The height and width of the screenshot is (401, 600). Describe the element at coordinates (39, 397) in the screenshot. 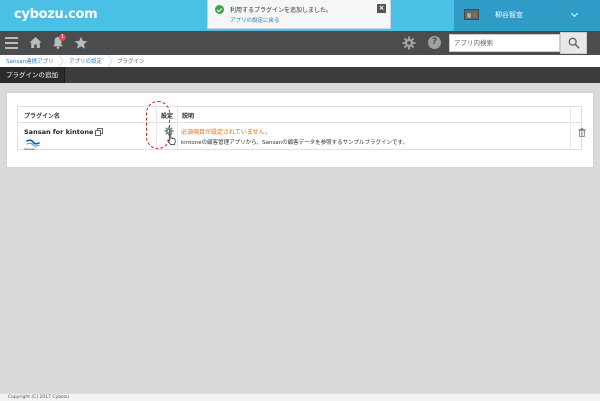

I see `copyright-text: Copyright (C) 2017 Cybozu` at that location.